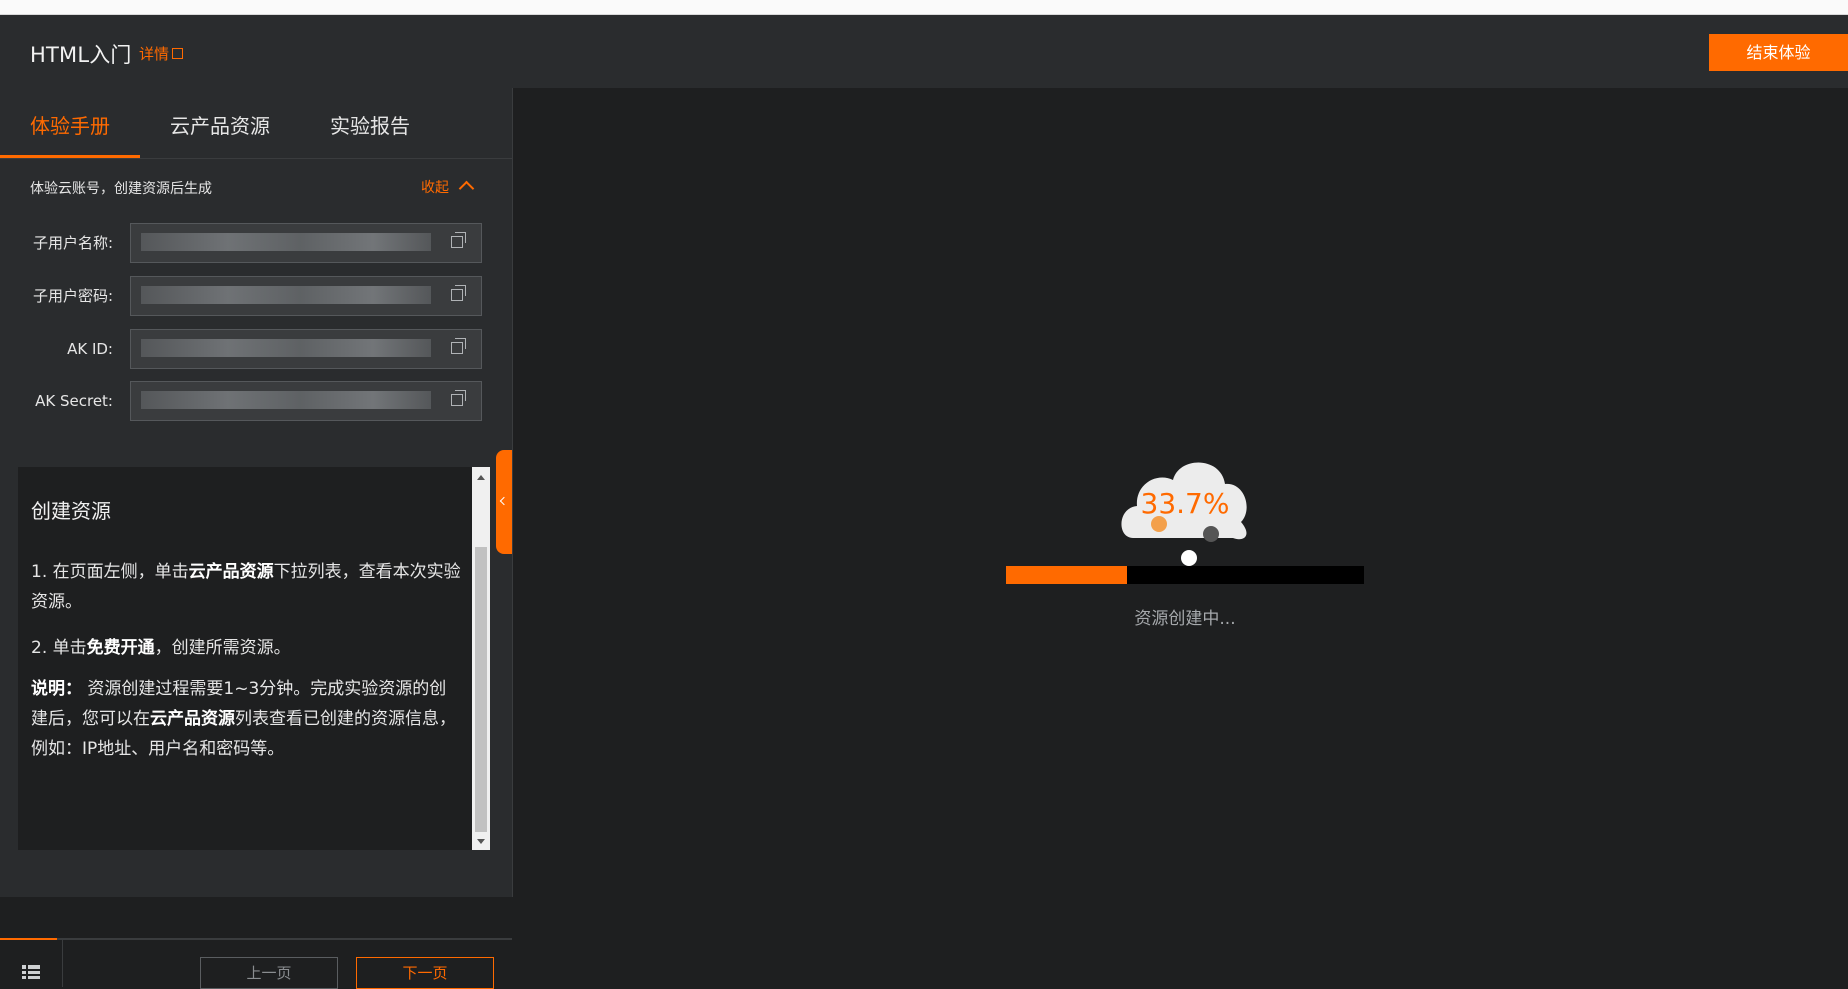 The width and height of the screenshot is (1848, 989). I want to click on guide-heading: 创建资源, so click(71, 511).